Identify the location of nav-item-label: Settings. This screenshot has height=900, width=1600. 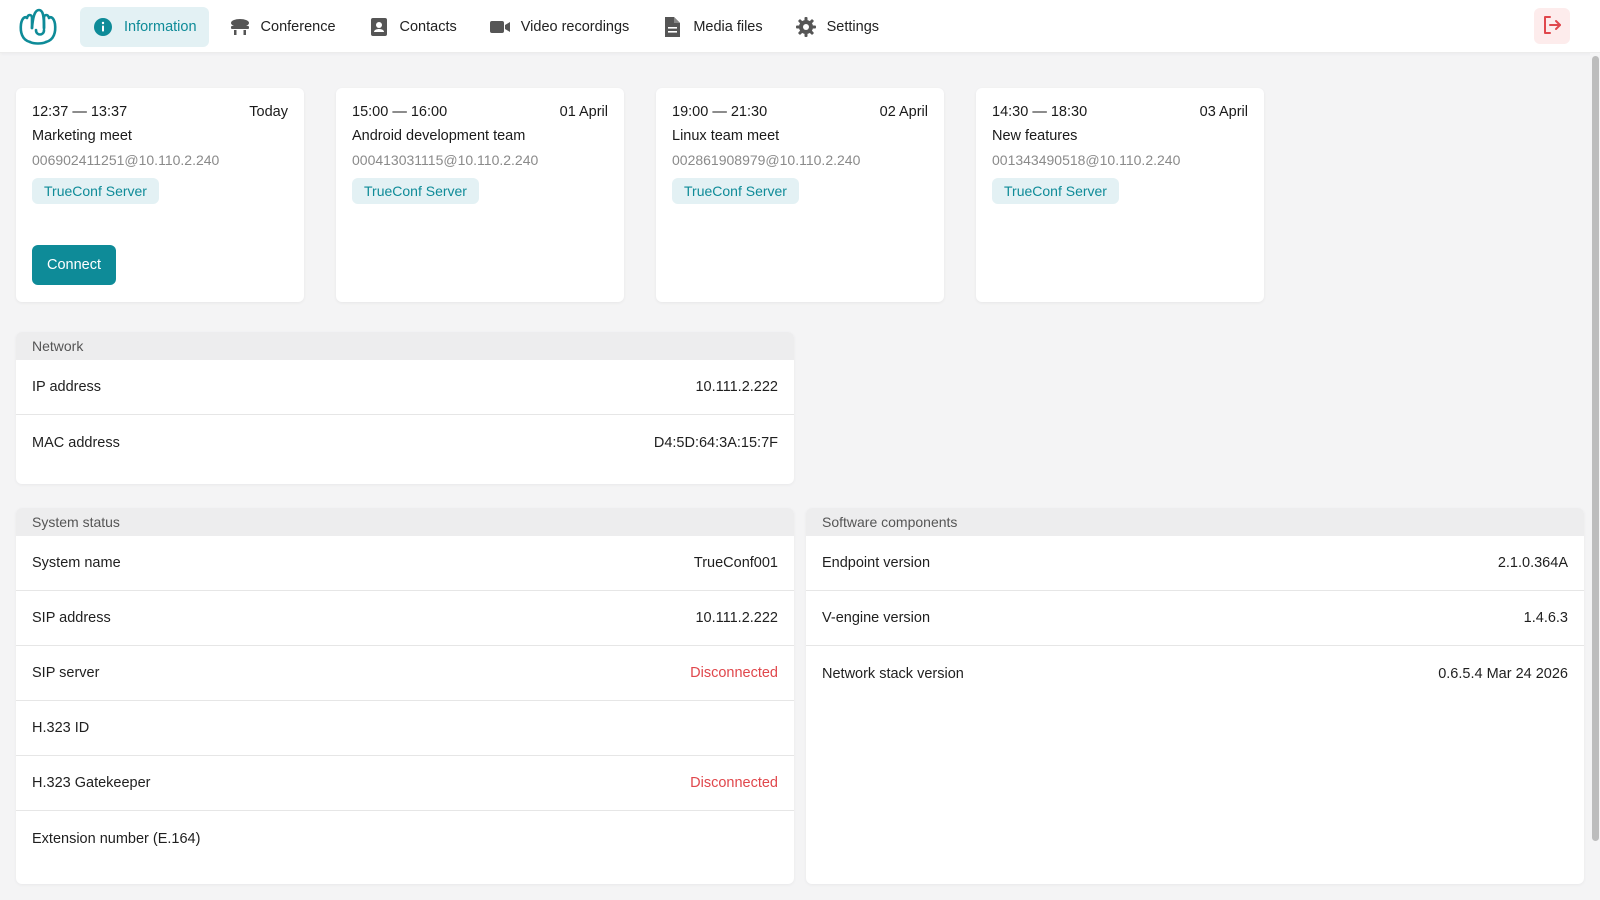
(853, 27).